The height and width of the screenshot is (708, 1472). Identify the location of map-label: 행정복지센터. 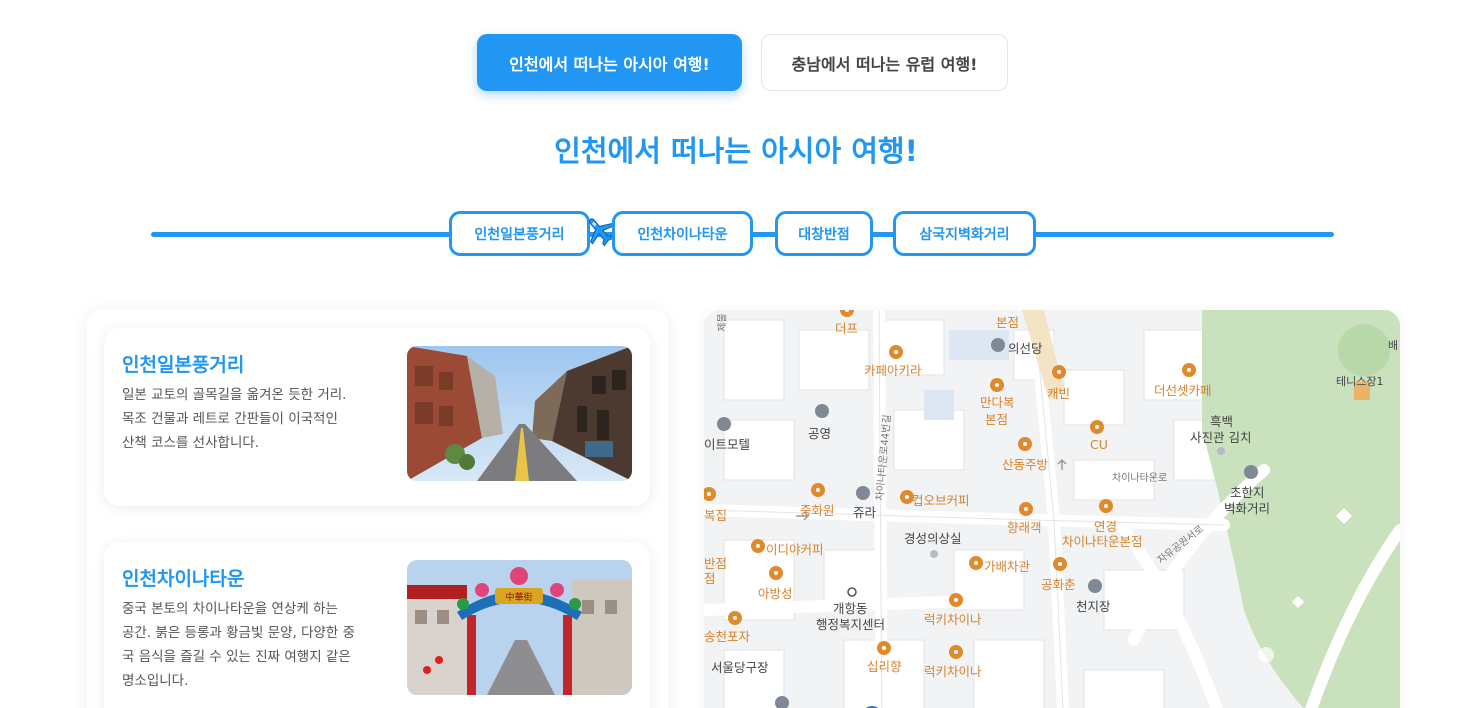
(851, 624).